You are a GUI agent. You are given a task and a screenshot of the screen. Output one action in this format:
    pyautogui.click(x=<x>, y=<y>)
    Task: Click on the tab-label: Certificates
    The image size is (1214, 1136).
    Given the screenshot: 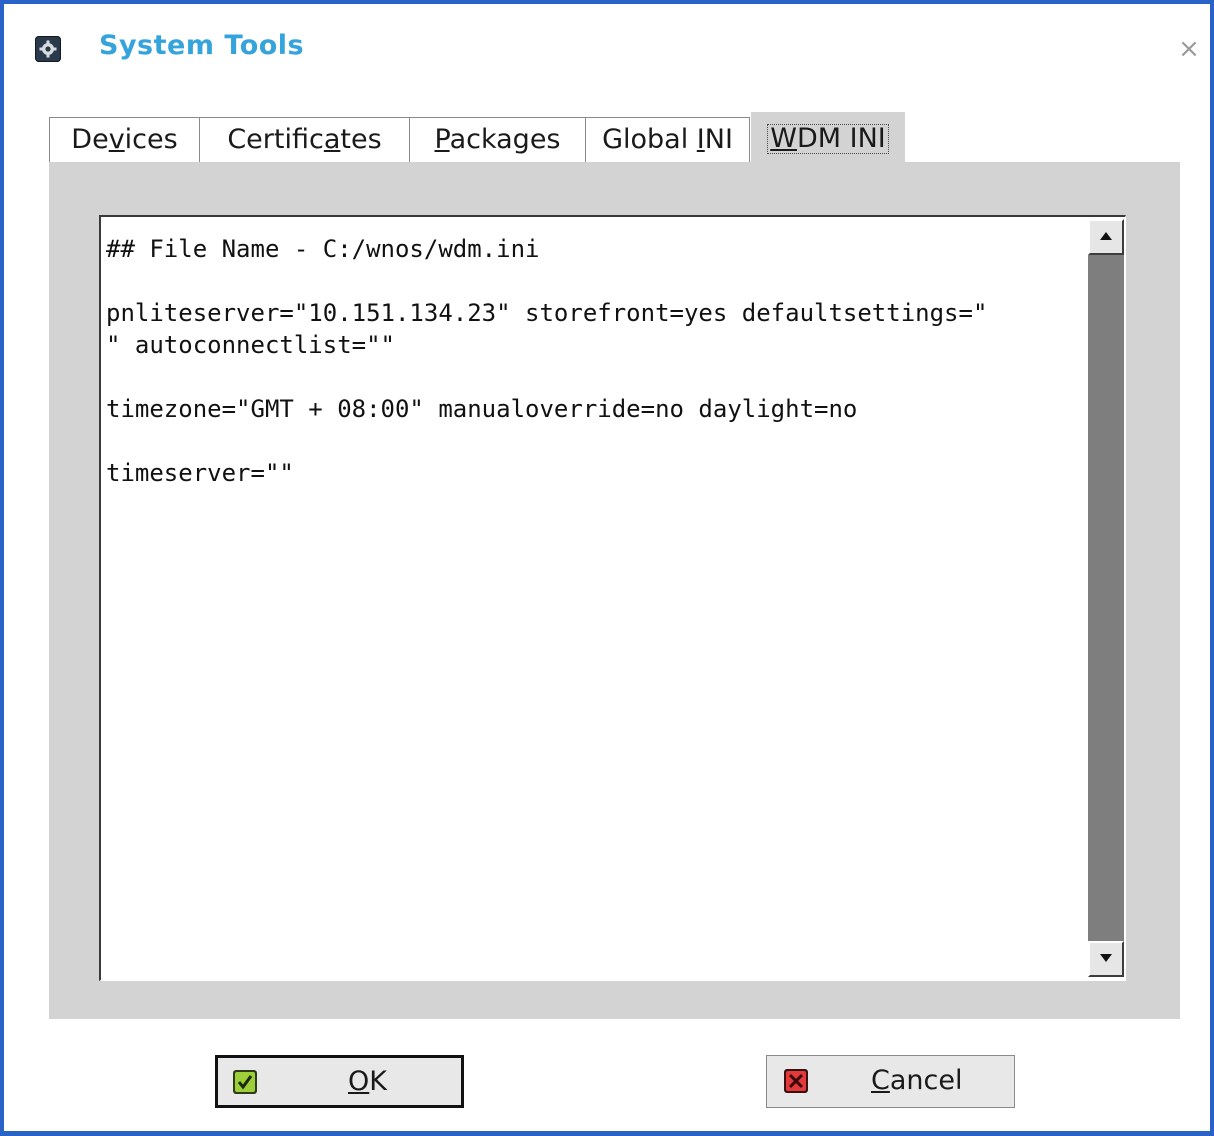 What is the action you would take?
    pyautogui.click(x=304, y=139)
    